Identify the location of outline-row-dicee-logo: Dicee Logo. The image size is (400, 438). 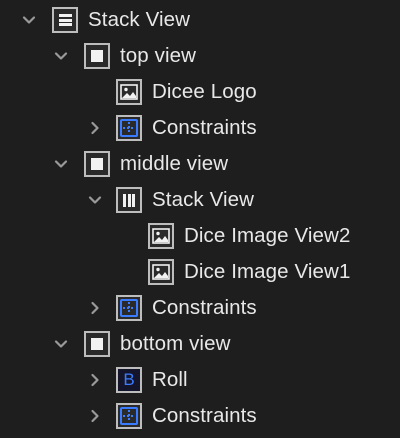
(200, 92).